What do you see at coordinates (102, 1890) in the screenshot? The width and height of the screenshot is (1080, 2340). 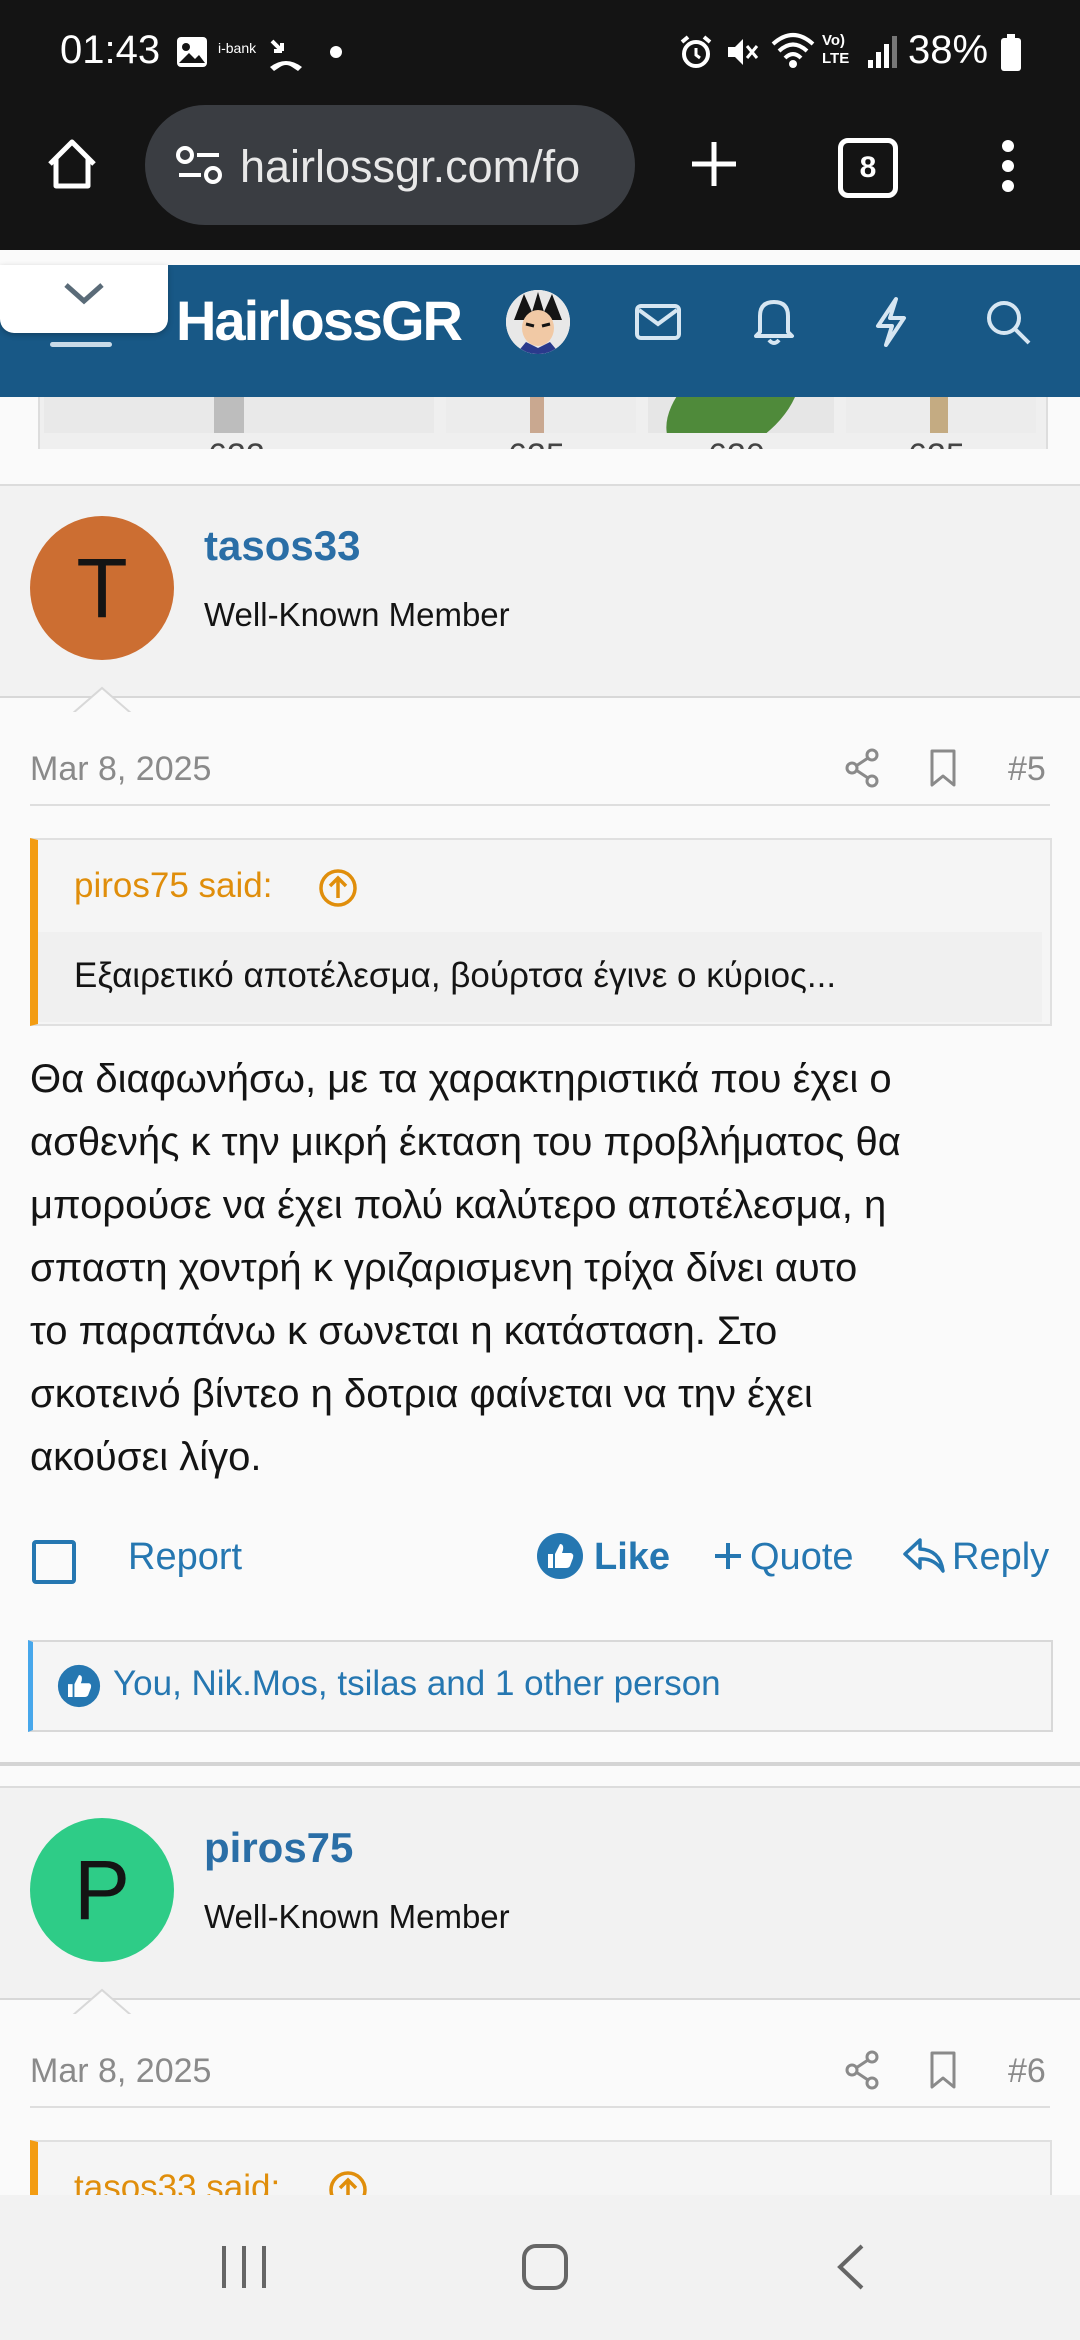 I see `user-avatar-letter: P` at bounding box center [102, 1890].